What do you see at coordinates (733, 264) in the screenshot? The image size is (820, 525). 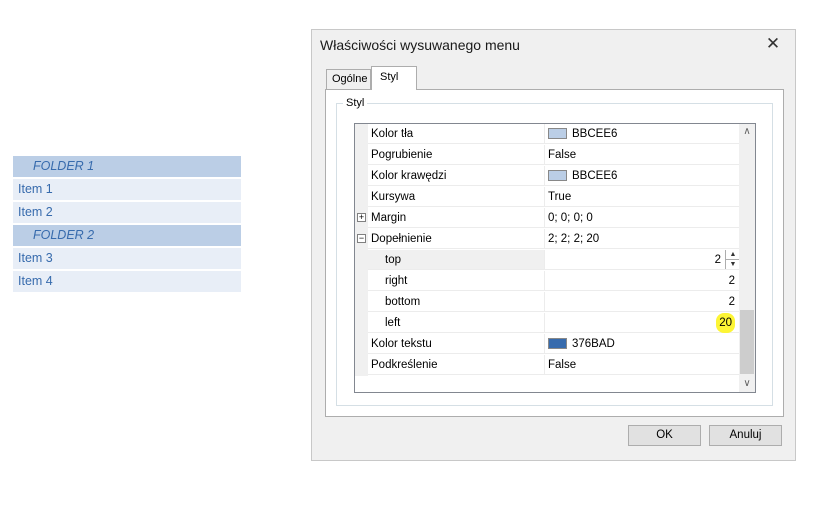 I see `stepper-down-icon: ▼` at bounding box center [733, 264].